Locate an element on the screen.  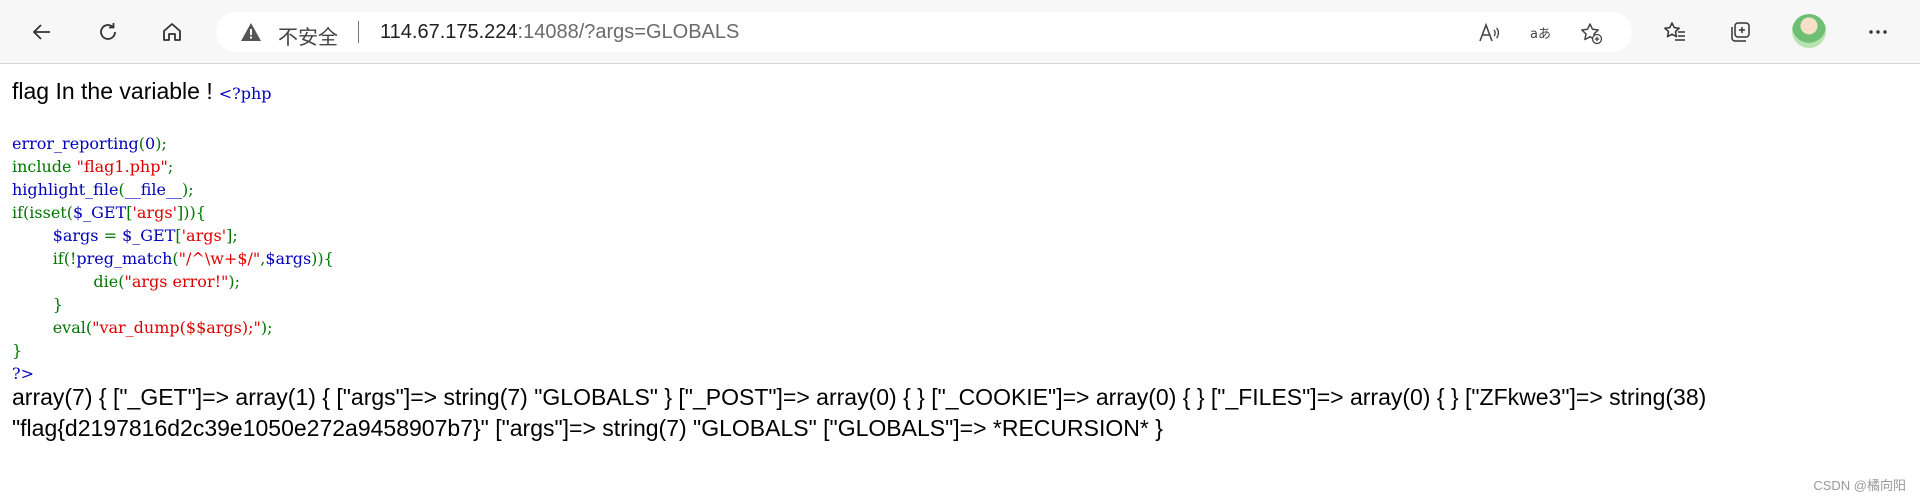
collections-icon is located at coordinates (1740, 32).